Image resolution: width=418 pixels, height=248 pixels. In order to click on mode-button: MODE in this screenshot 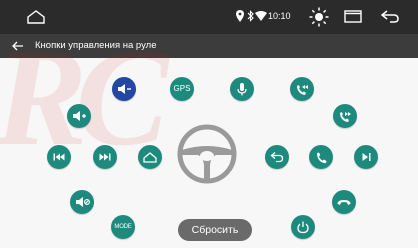, I will do `click(123, 227)`.